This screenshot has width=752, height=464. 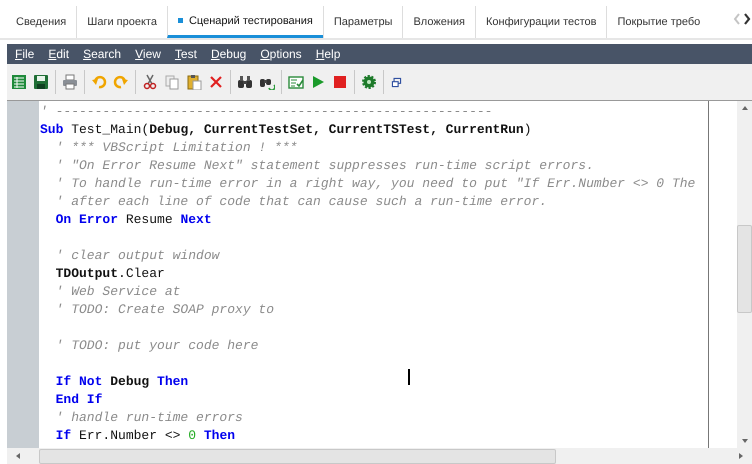 I want to click on menu-item: Debug, so click(x=229, y=54).